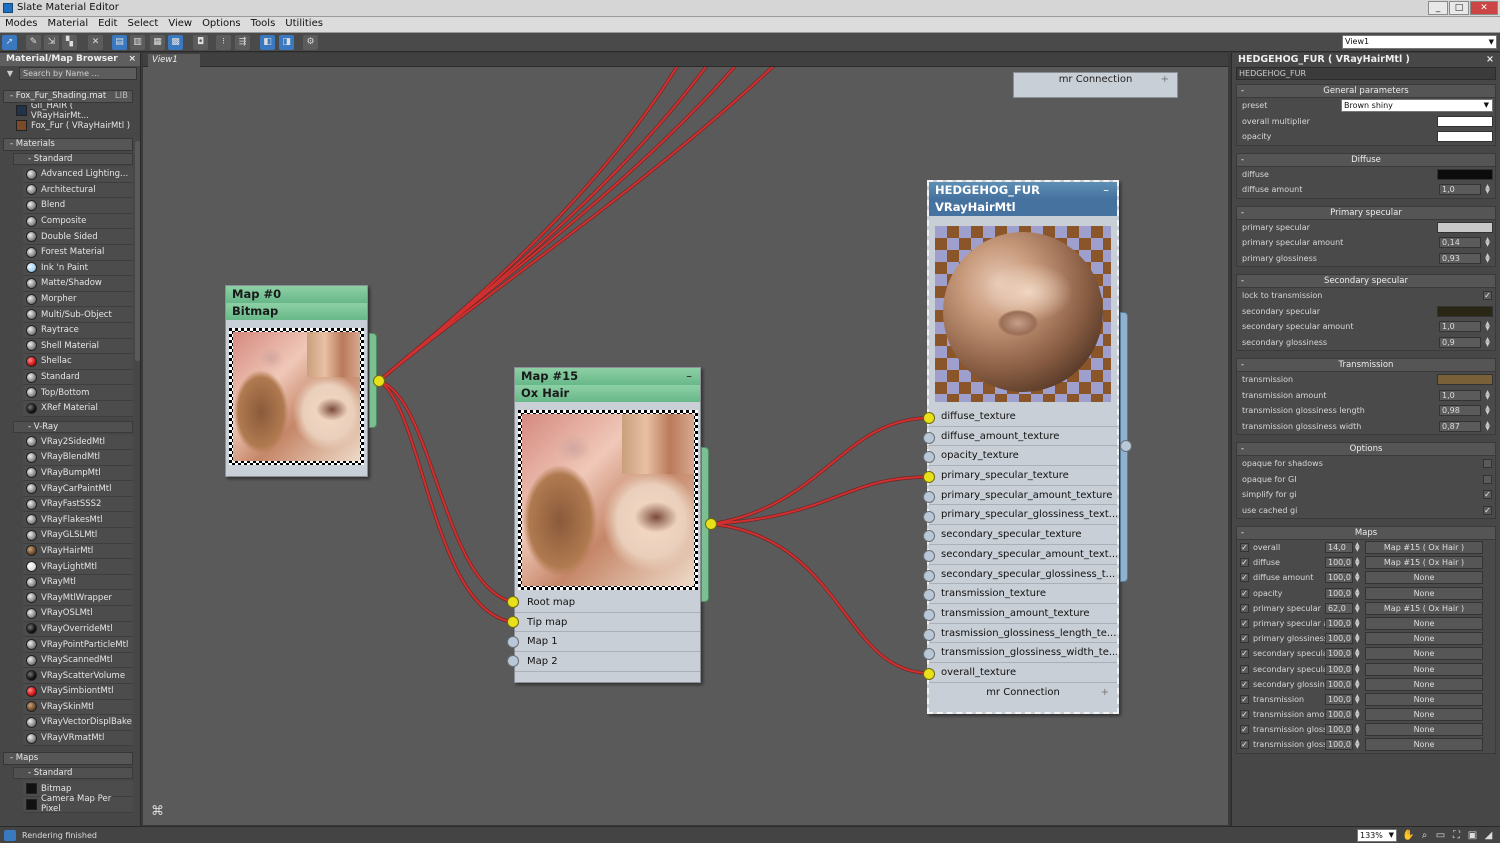 The width and height of the screenshot is (1500, 843). Describe the element at coordinates (1487, 510) in the screenshot. I see `use-cached-gi-checkbox: ✓` at that location.